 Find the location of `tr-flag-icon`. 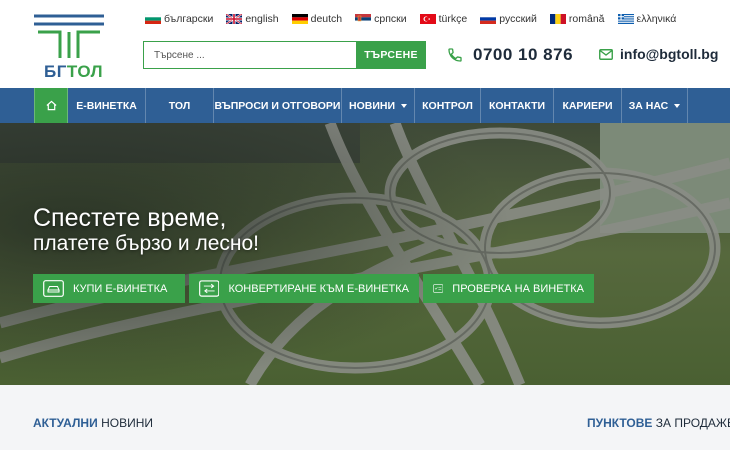

tr-flag-icon is located at coordinates (427, 19).